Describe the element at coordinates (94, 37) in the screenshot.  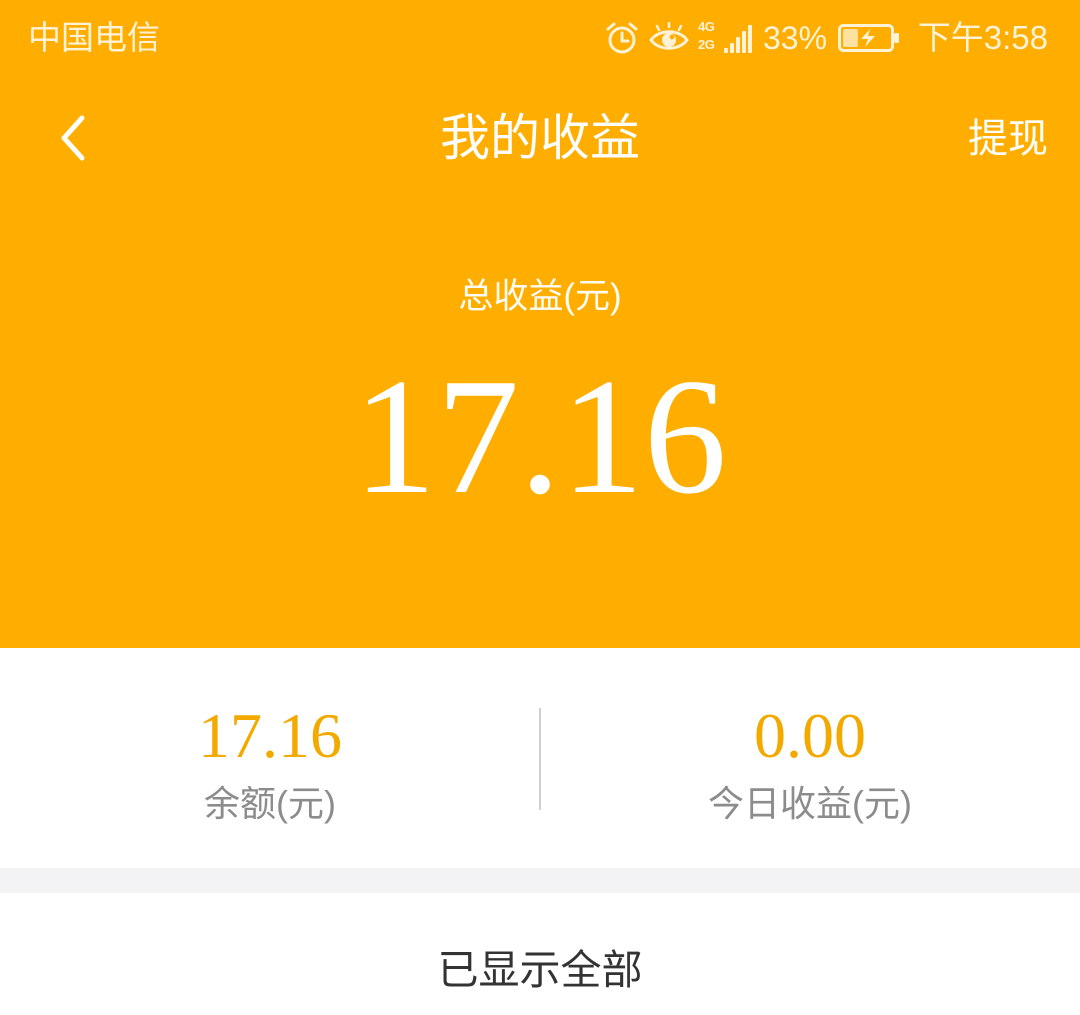
I see `carrier-name: 中国电信` at that location.